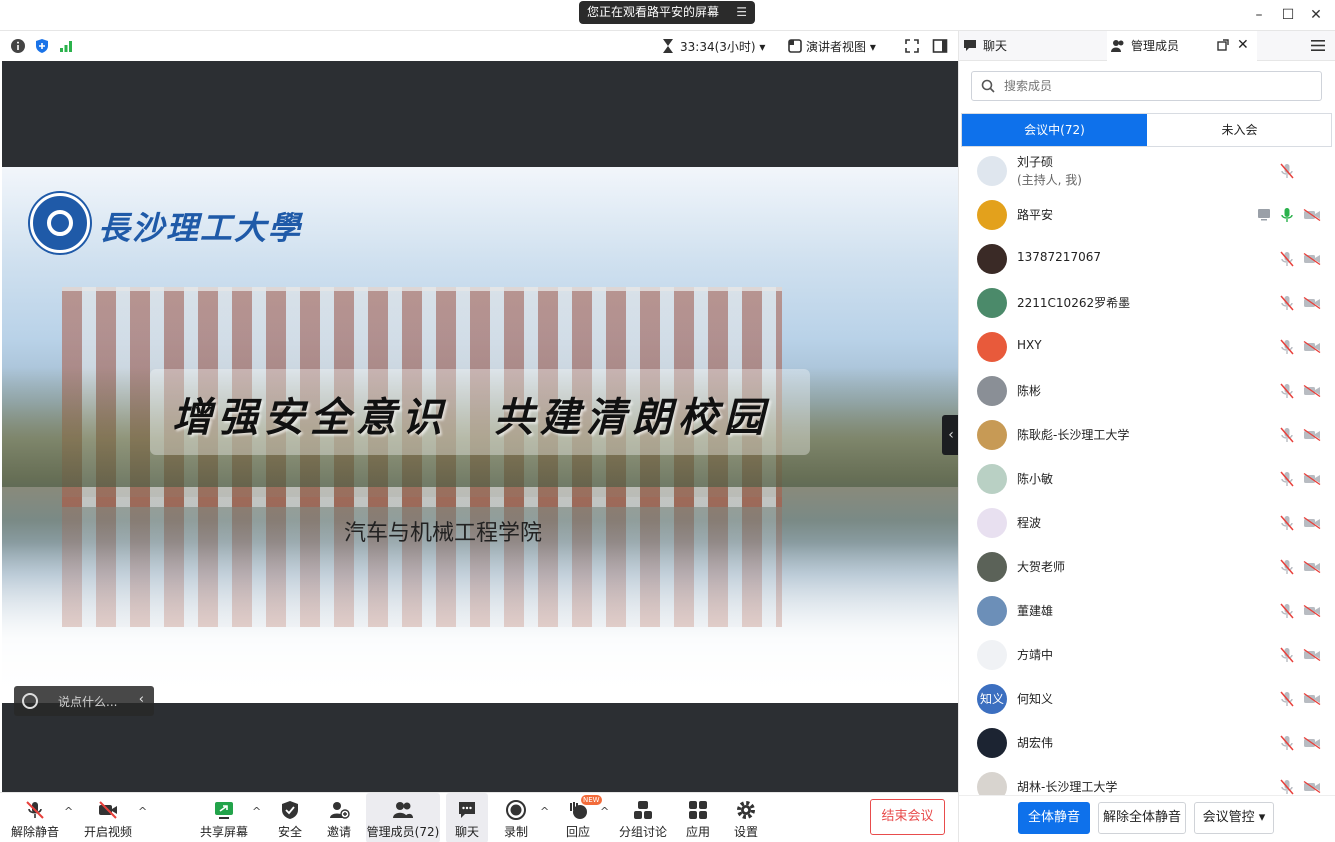 The image size is (1335, 842). I want to click on tab-chat: 聊天, so click(1033, 46).